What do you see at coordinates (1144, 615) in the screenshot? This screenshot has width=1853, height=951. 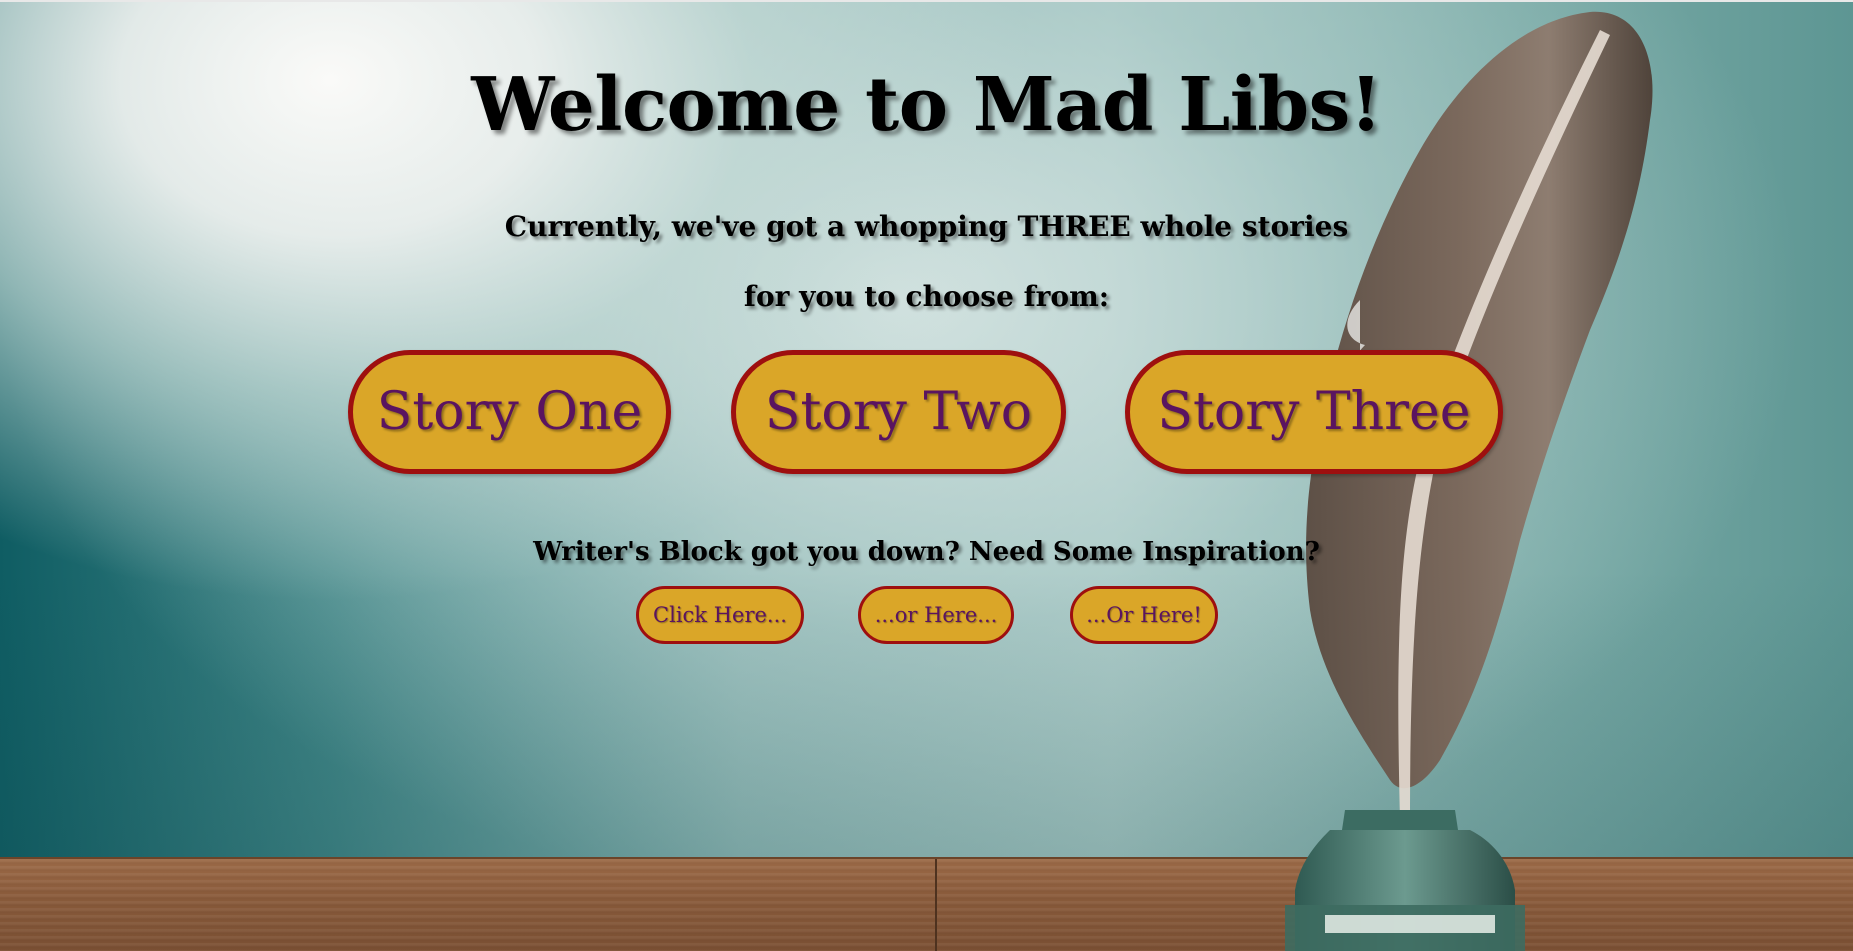 I see `inspiration-link-three-button: ...Or Here!` at bounding box center [1144, 615].